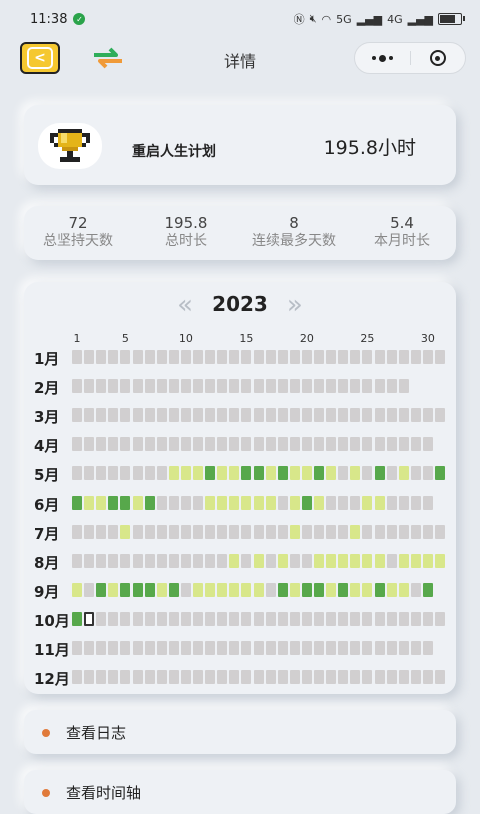 The width and height of the screenshot is (480, 814). I want to click on view-timeline-button: 查看时间轴, so click(240, 792).